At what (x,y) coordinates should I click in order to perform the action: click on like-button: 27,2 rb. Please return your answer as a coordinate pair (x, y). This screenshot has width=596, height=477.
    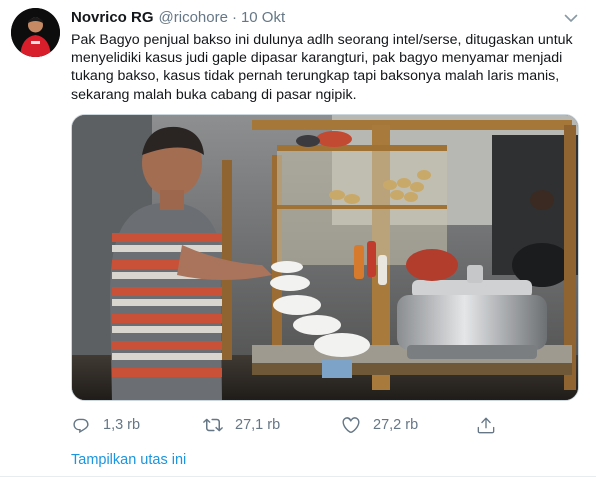
    Looking at the image, I should click on (379, 425).